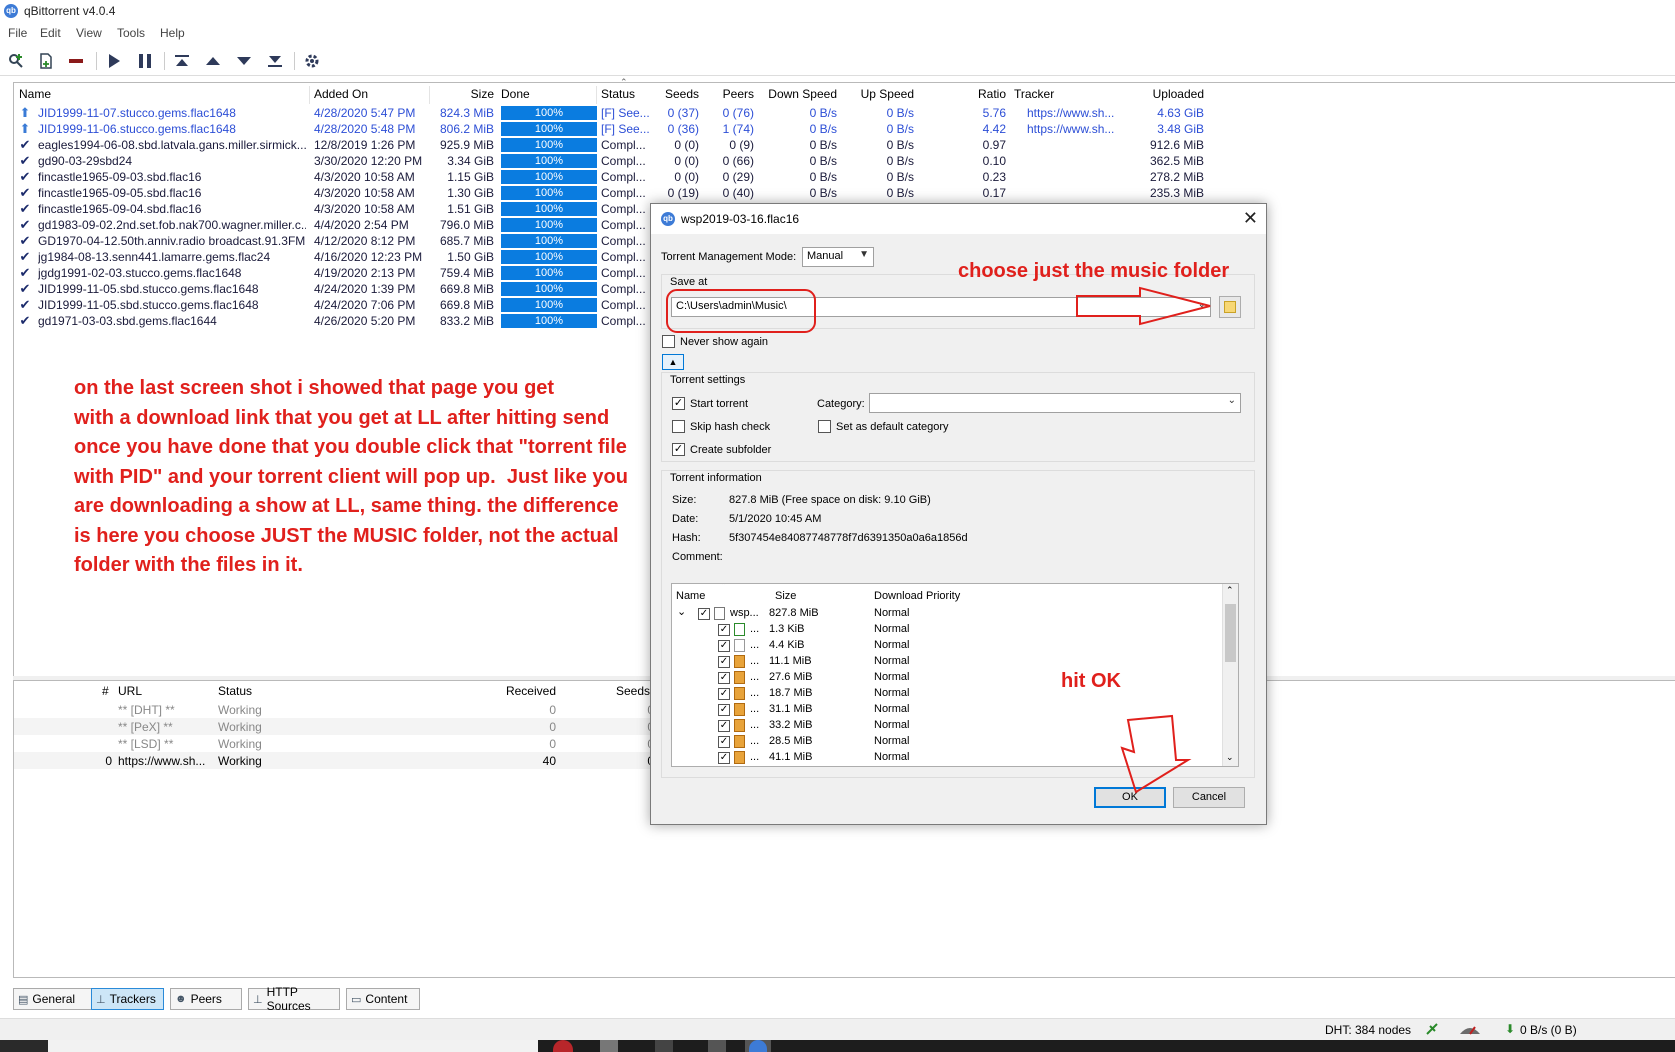 This screenshot has width=1675, height=1052. What do you see at coordinates (182, 61) in the screenshot?
I see `top-priority-icon` at bounding box center [182, 61].